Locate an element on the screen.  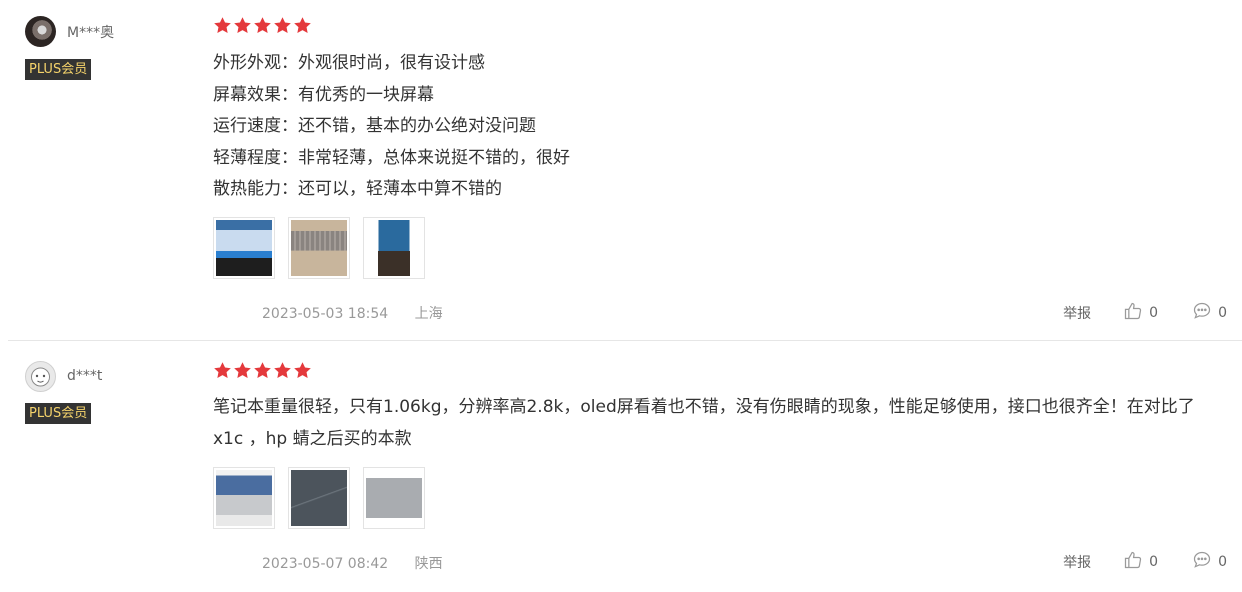
review-line: x1c ，hp 蜻之后买的本款 is located at coordinates (312, 438).